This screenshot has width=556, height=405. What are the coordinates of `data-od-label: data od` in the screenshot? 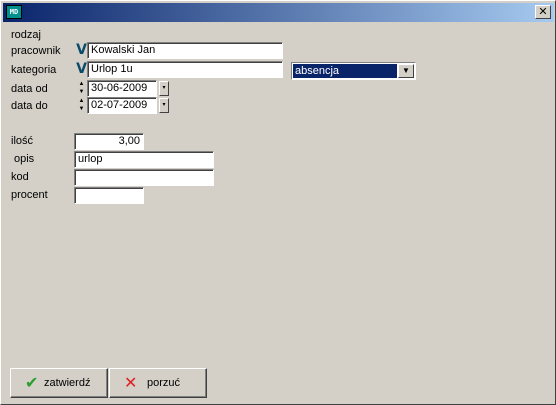 It's located at (29, 89).